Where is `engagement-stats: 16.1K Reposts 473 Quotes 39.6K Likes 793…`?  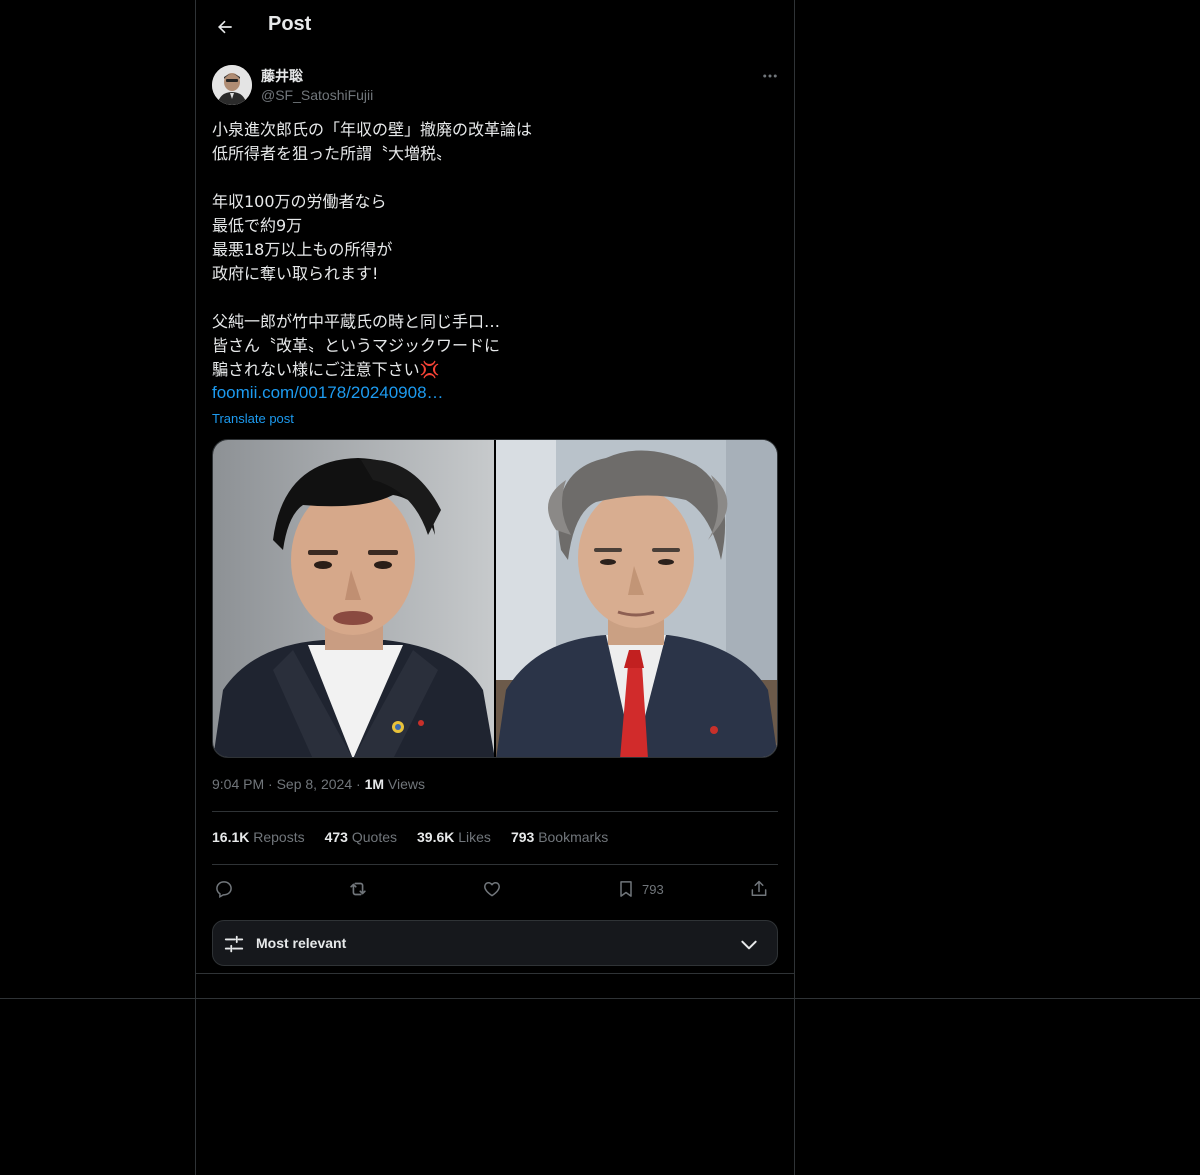 engagement-stats: 16.1K Reposts 473 Quotes 39.6K Likes 793… is located at coordinates (410, 837).